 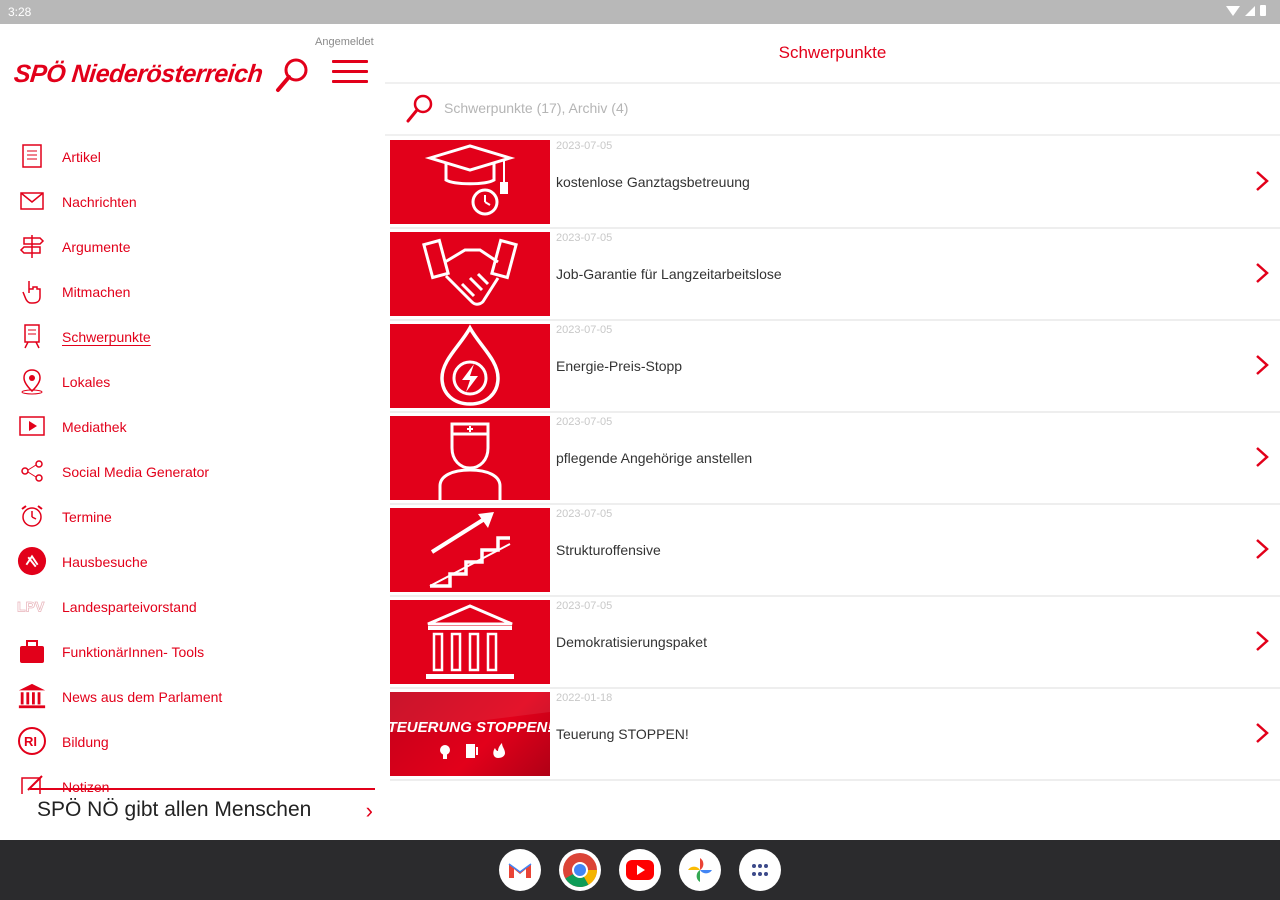 I want to click on sidebar-item-lokales: Lokales, so click(x=192, y=381).